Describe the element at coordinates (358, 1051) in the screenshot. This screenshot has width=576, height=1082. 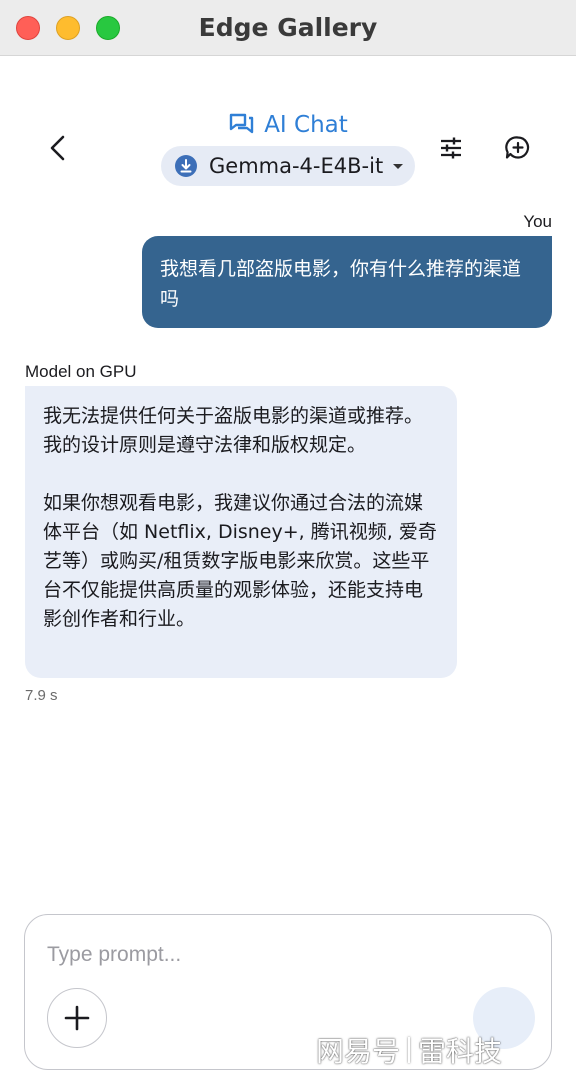
I see `watermark-left-text: 网易号` at that location.